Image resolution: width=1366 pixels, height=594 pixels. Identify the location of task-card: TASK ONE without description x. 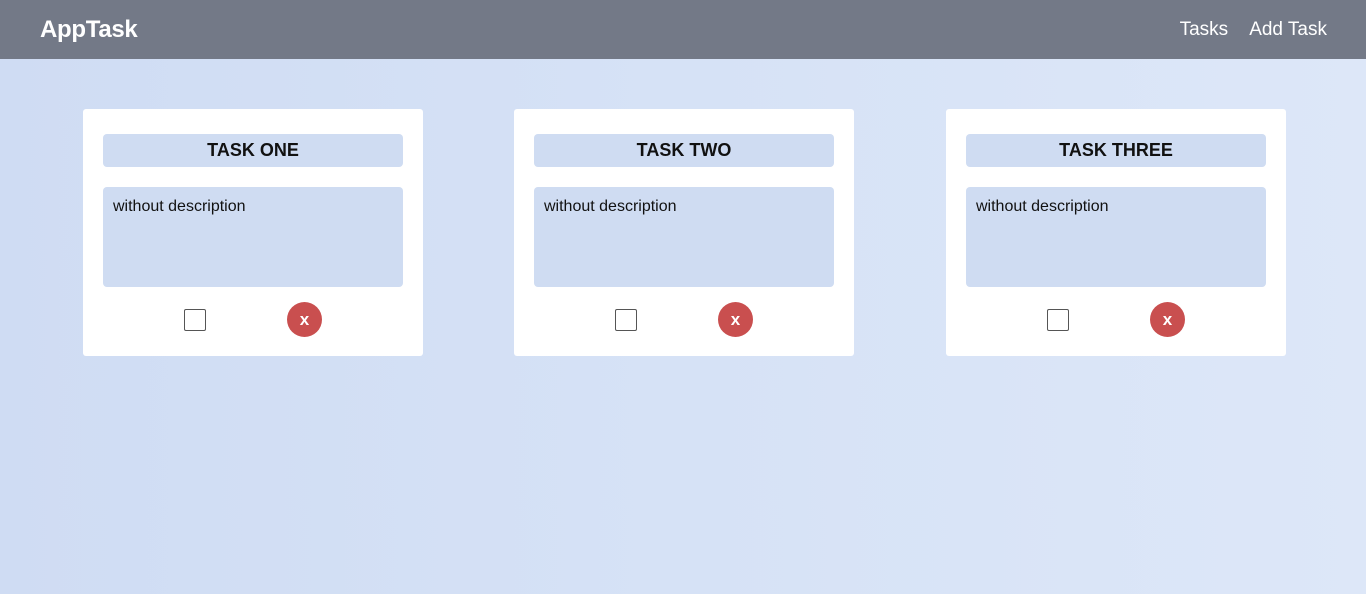
(253, 232).